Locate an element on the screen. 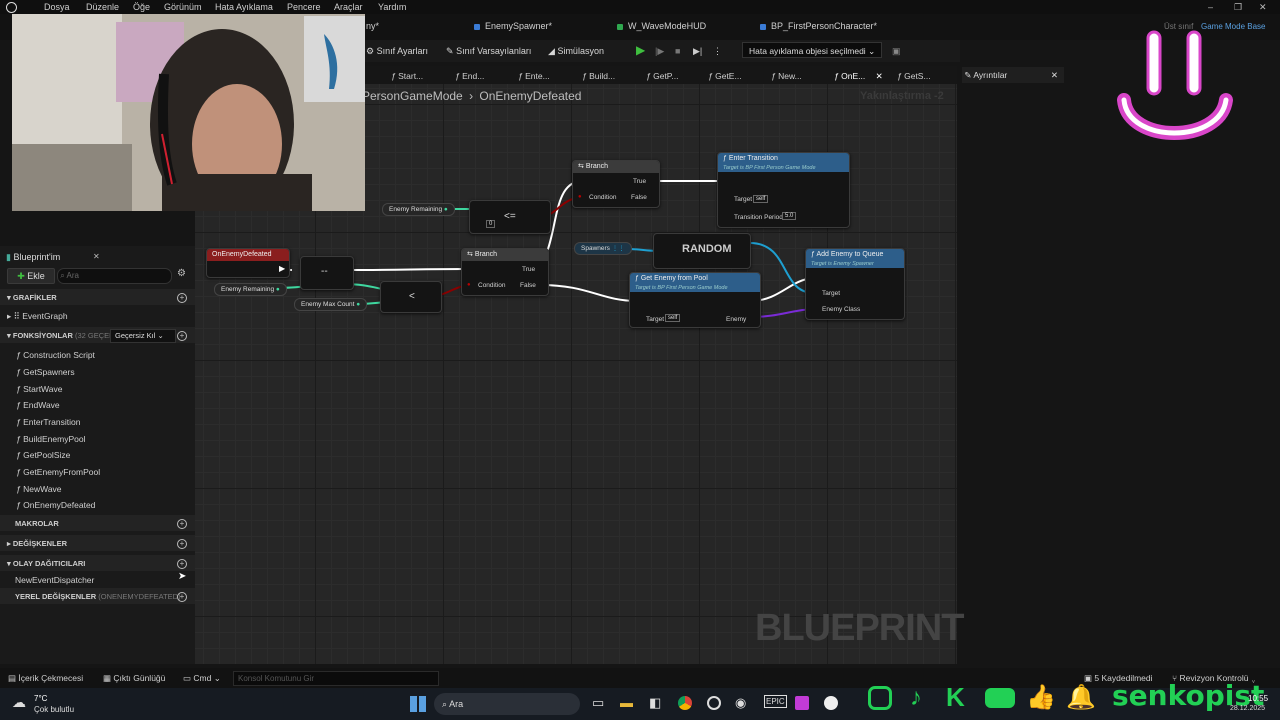  epic-games-icon: EPIC is located at coordinates (775, 701).